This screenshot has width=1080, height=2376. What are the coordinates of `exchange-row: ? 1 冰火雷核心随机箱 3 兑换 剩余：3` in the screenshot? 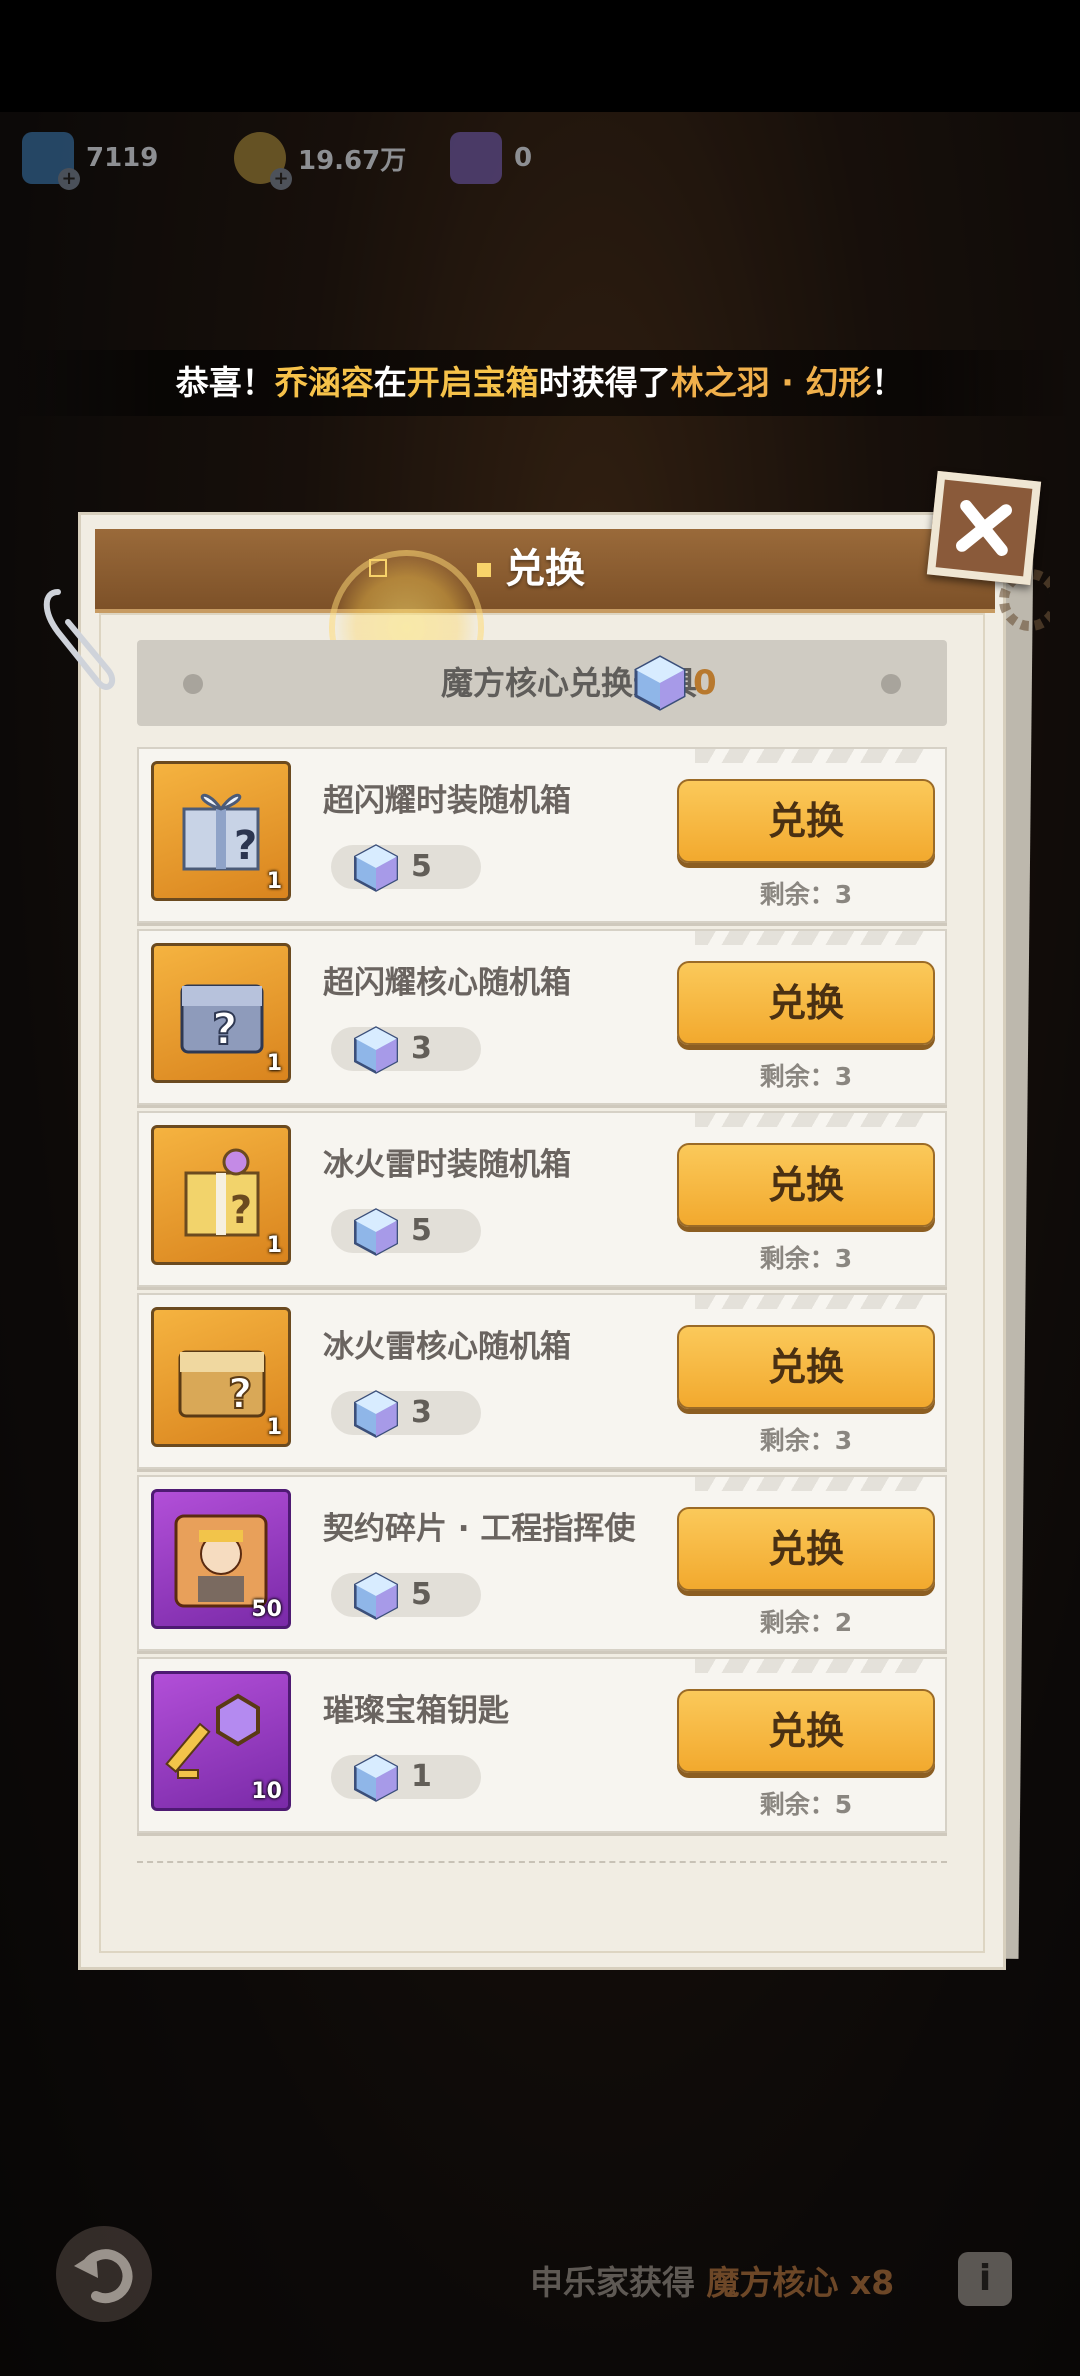 It's located at (542, 1381).